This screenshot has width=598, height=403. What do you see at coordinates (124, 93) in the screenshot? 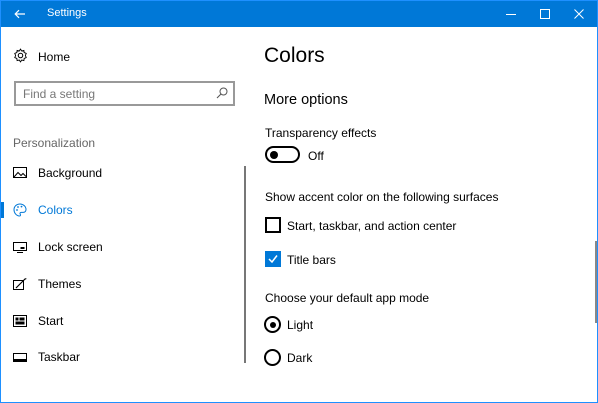
I see `search-input: Find a setting` at bounding box center [124, 93].